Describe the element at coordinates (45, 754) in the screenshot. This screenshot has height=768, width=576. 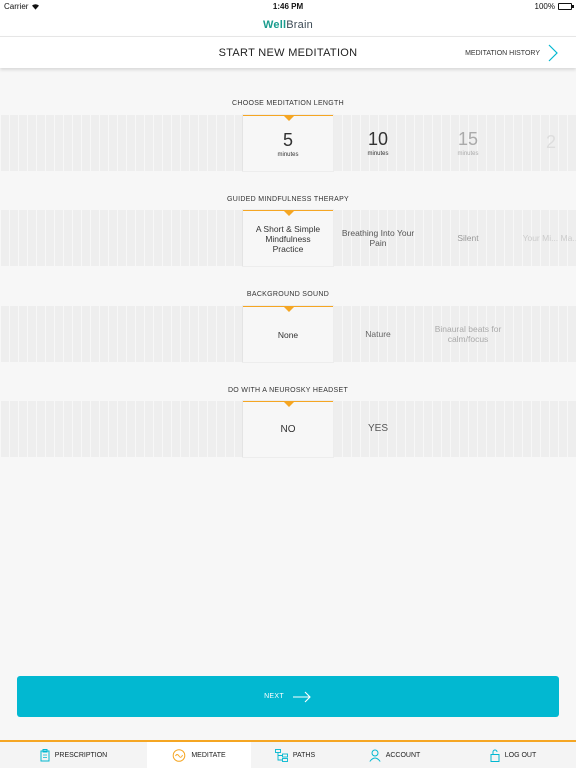
I see `prescription-icon` at that location.